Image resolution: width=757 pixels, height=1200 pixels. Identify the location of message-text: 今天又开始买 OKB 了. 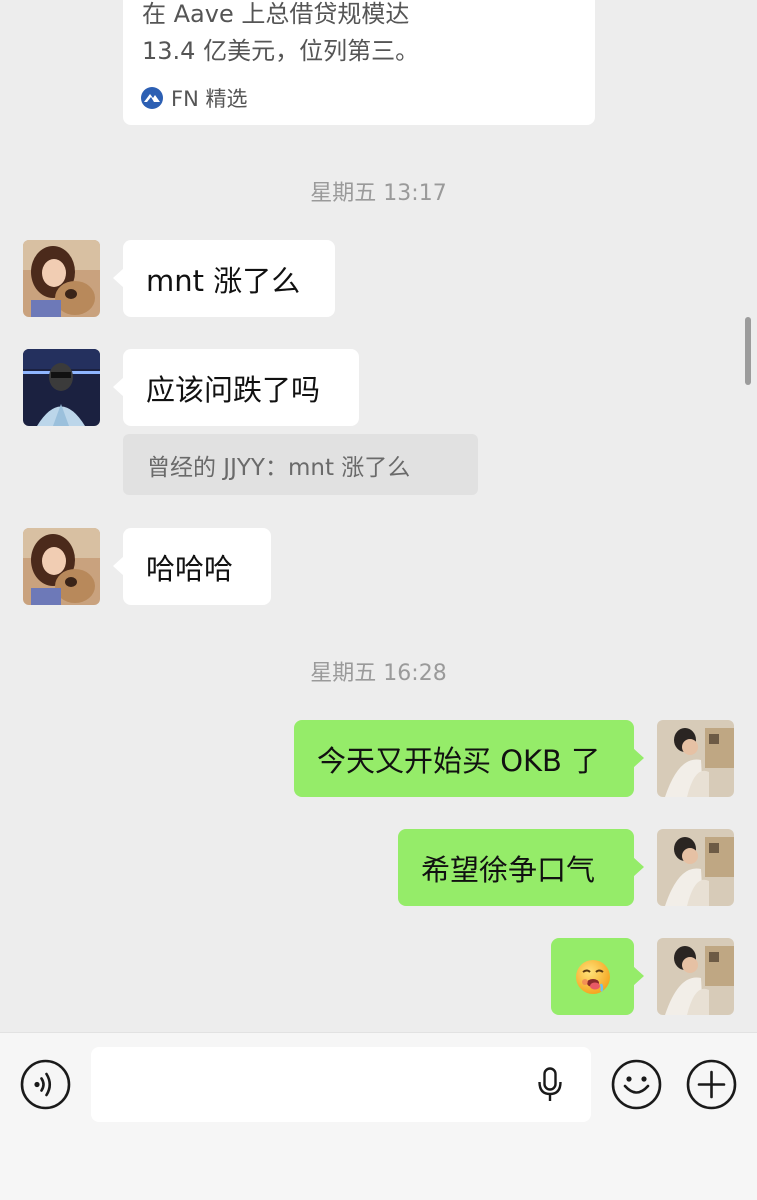
(459, 760).